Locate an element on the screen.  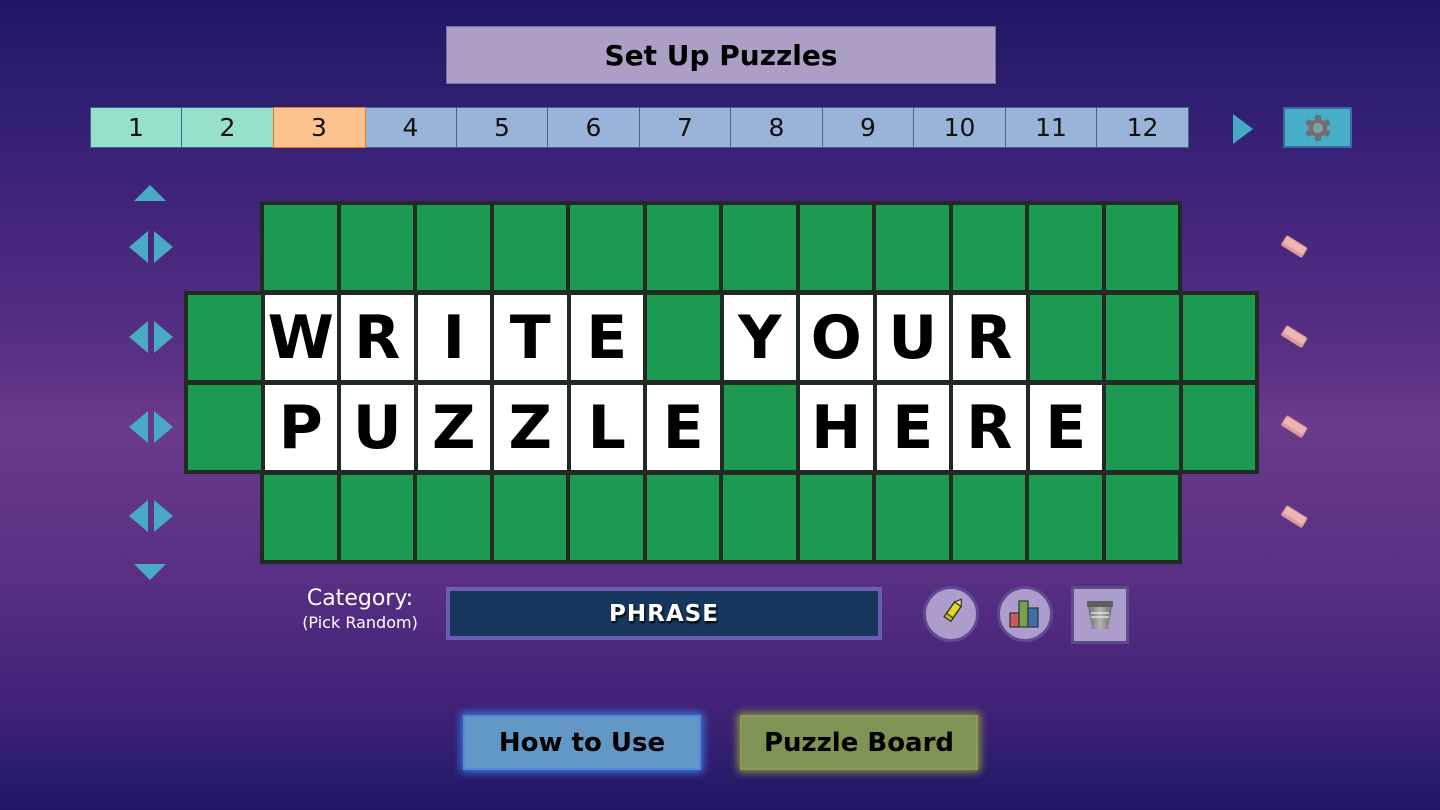
letter-tile: H is located at coordinates (836, 427).